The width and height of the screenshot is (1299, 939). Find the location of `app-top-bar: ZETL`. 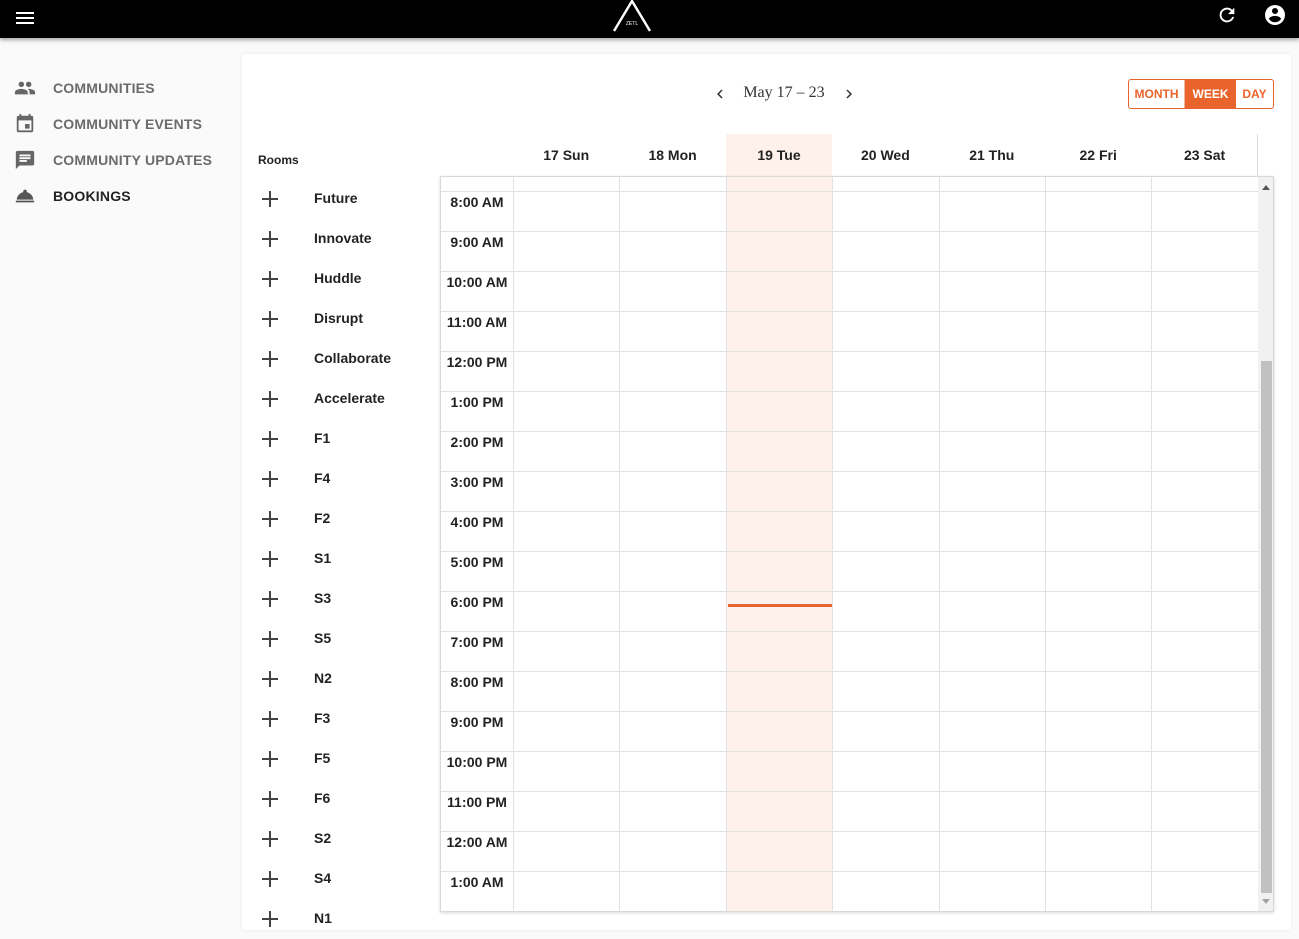

app-top-bar: ZETL is located at coordinates (649, 19).